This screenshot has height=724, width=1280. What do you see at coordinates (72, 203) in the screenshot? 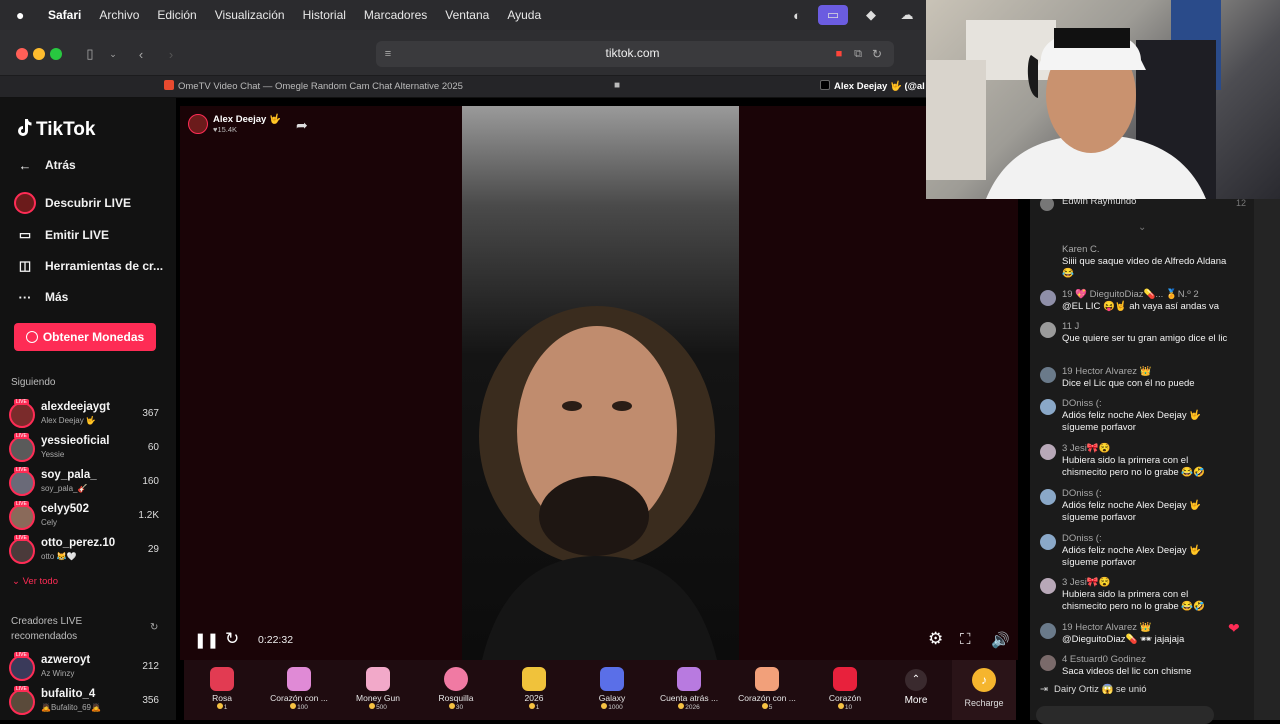
I see `nav-discover-live: Descubrir LIVE` at bounding box center [72, 203].